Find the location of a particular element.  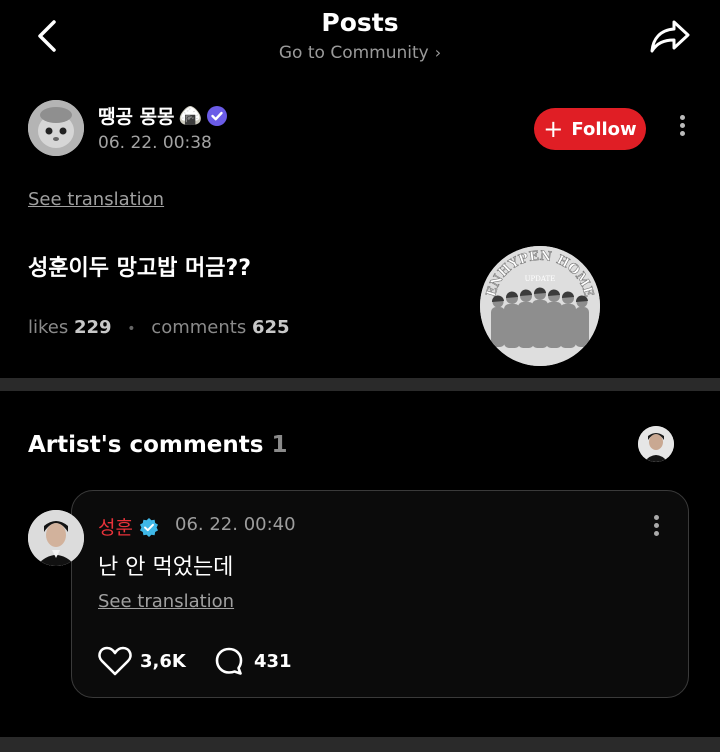

comment-like-button: 3,6K is located at coordinates (142, 661).